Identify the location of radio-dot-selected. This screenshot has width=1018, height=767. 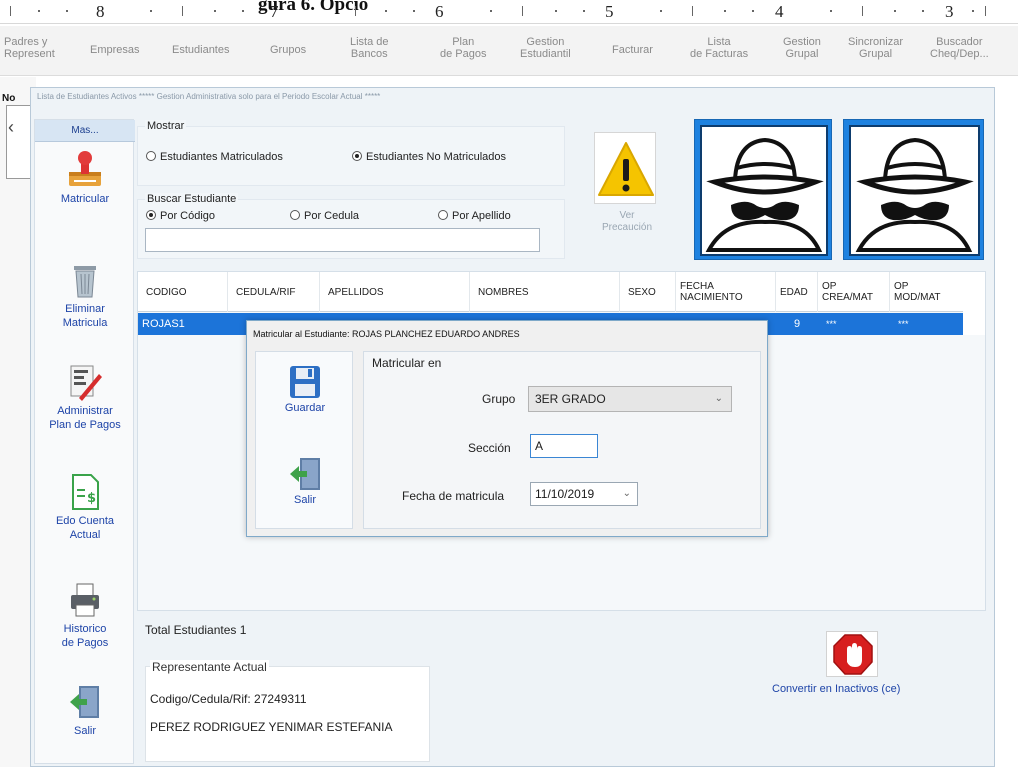
(151, 215).